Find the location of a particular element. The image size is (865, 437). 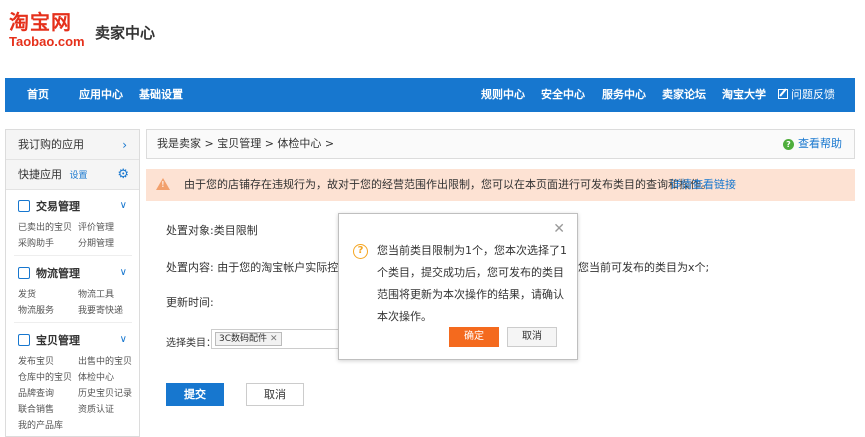

category-tag: 3C数码配件 ✕ is located at coordinates (248, 339).